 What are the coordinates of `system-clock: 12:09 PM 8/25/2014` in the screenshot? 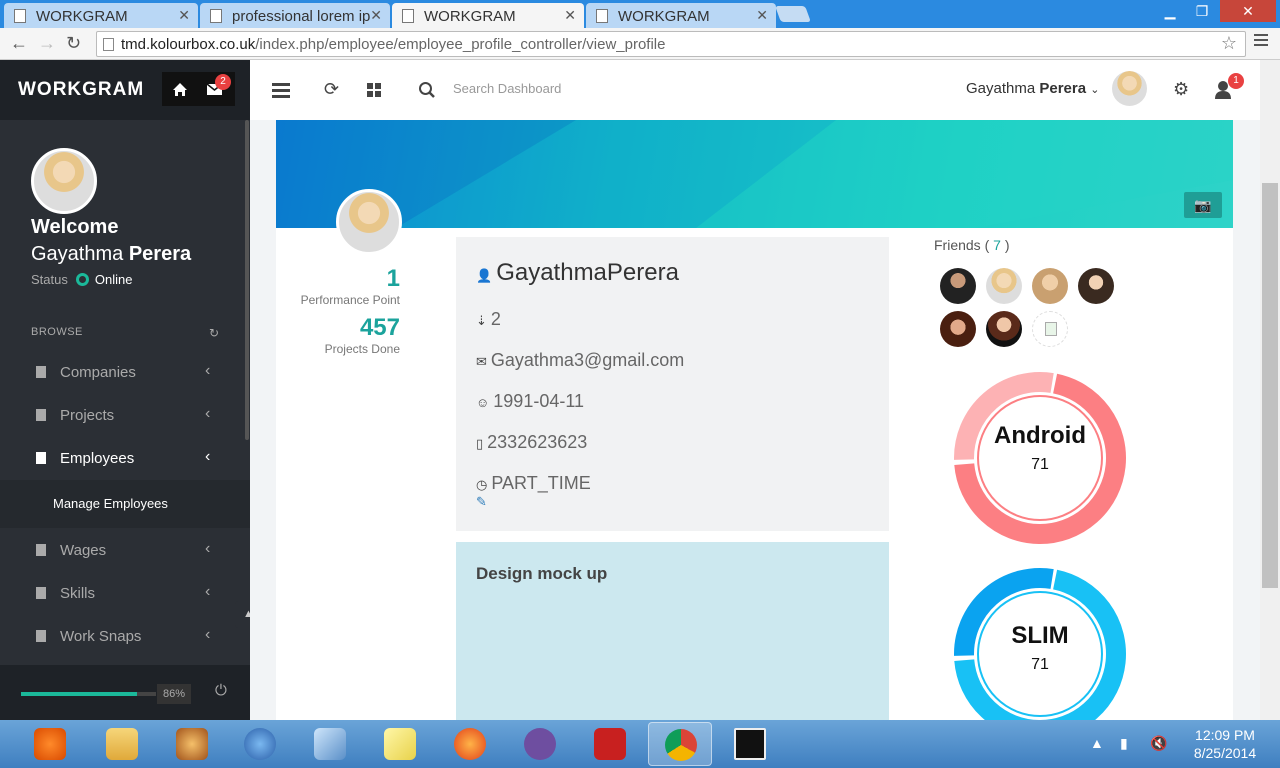 It's located at (1225, 744).